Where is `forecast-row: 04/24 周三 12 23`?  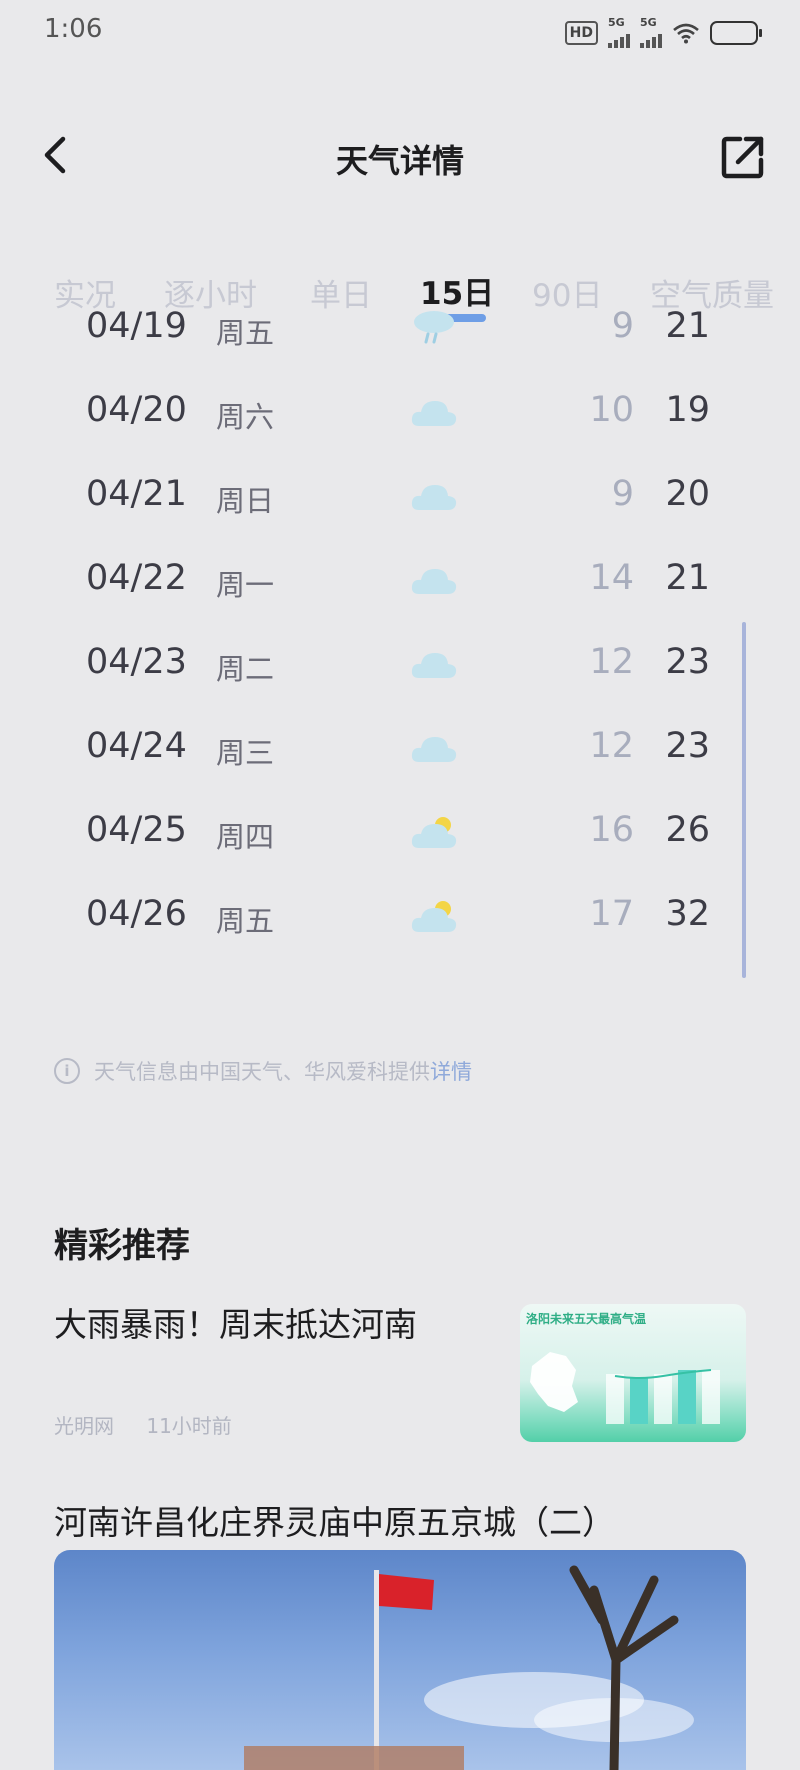 forecast-row: 04/24 周三 12 23 is located at coordinates (400, 750).